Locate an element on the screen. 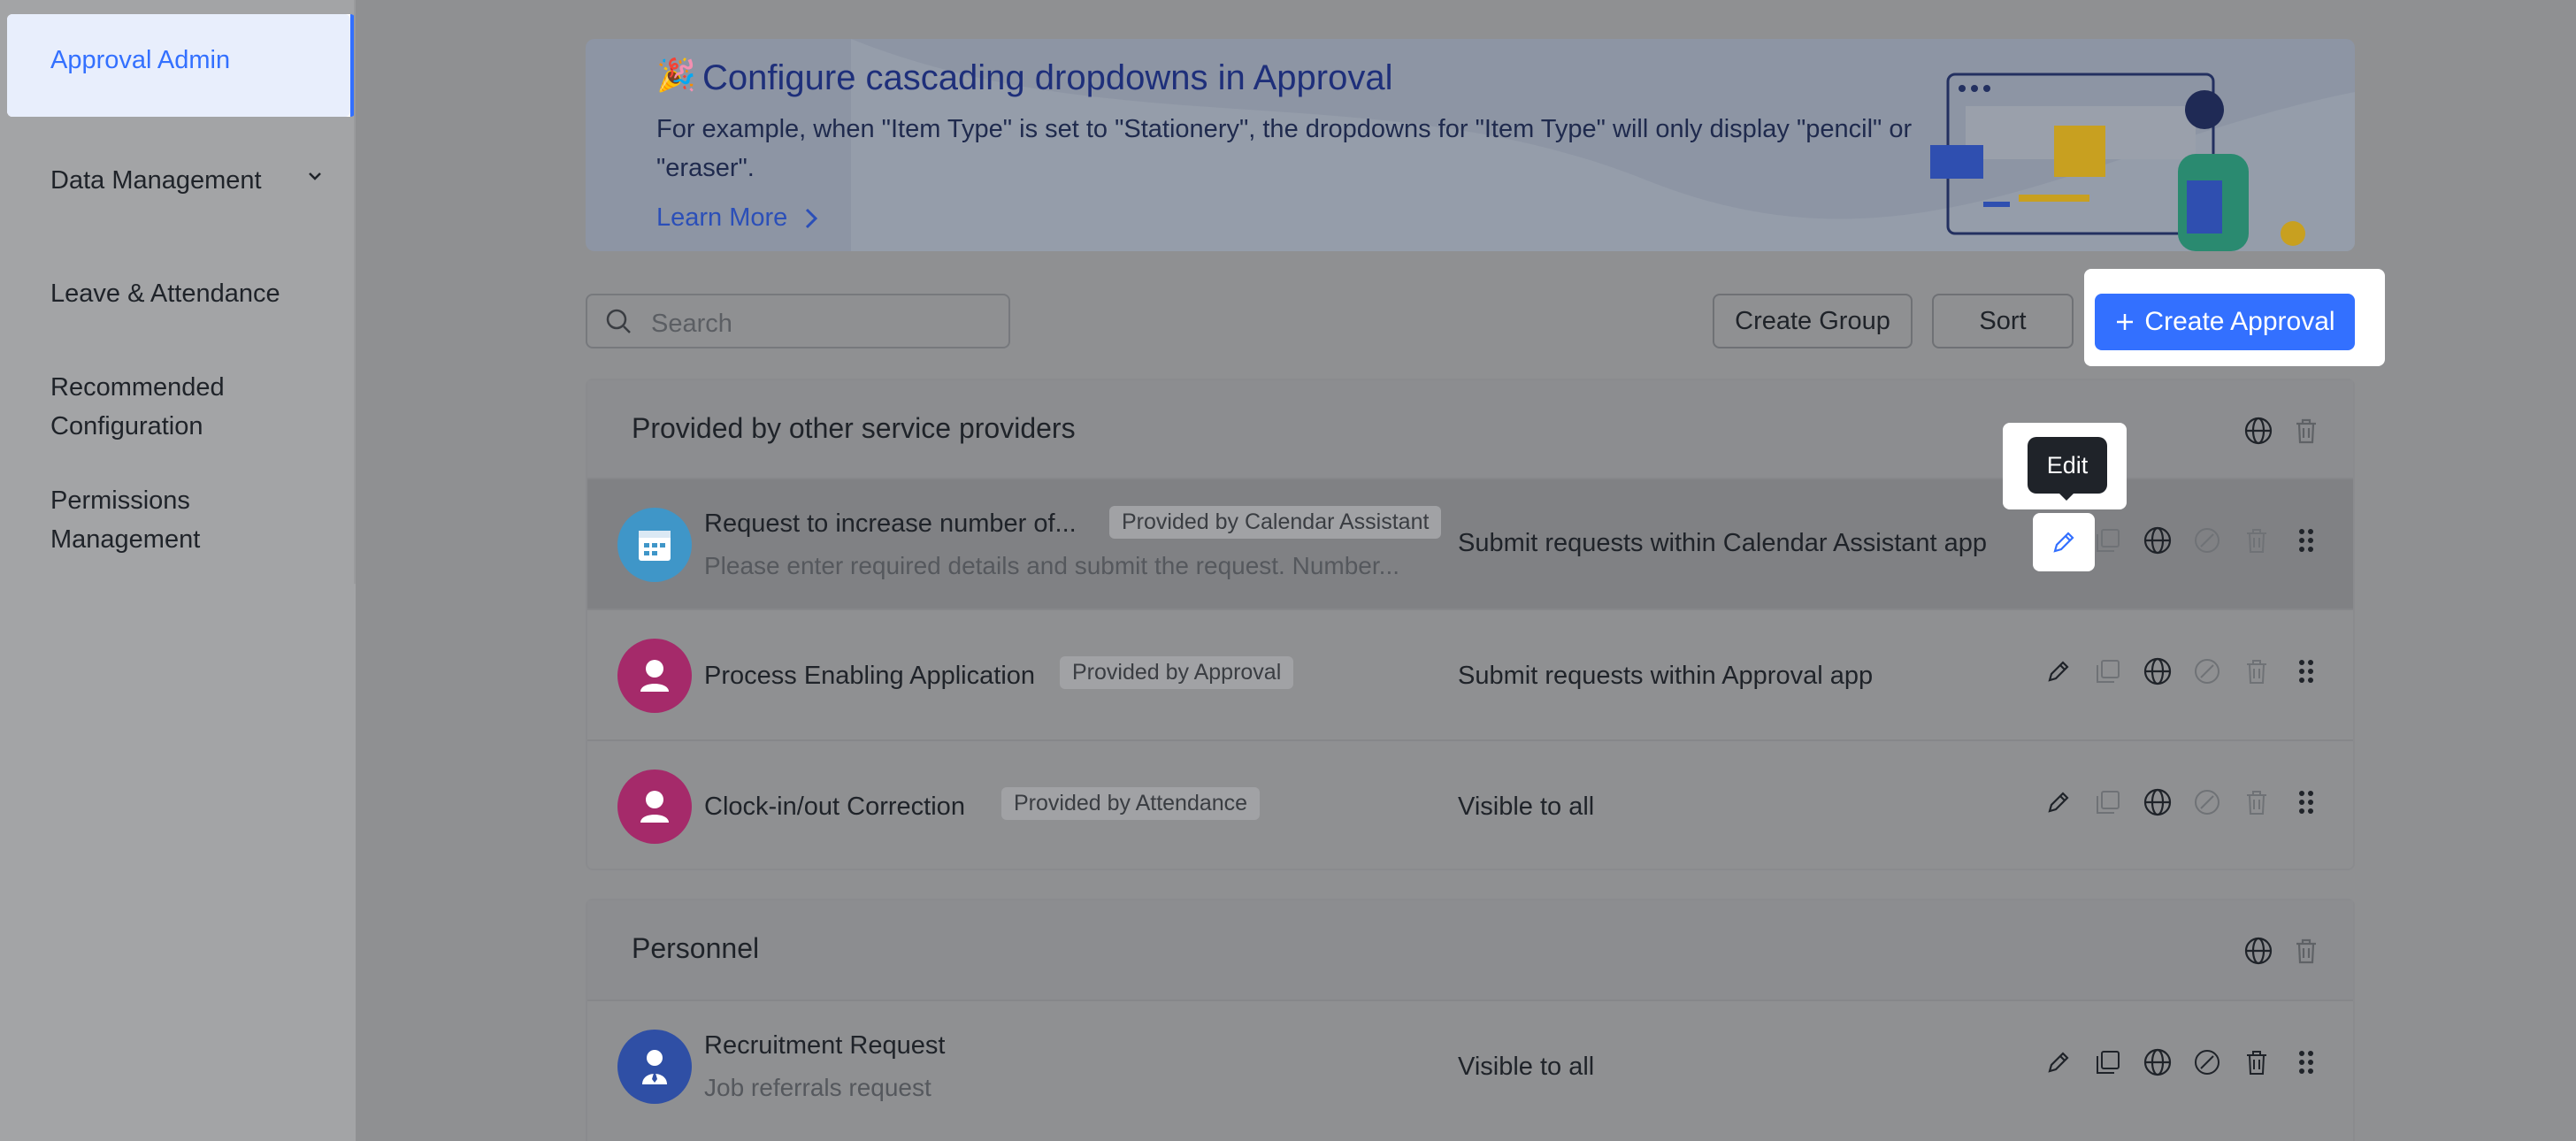  calendar-icon is located at coordinates (655, 546).